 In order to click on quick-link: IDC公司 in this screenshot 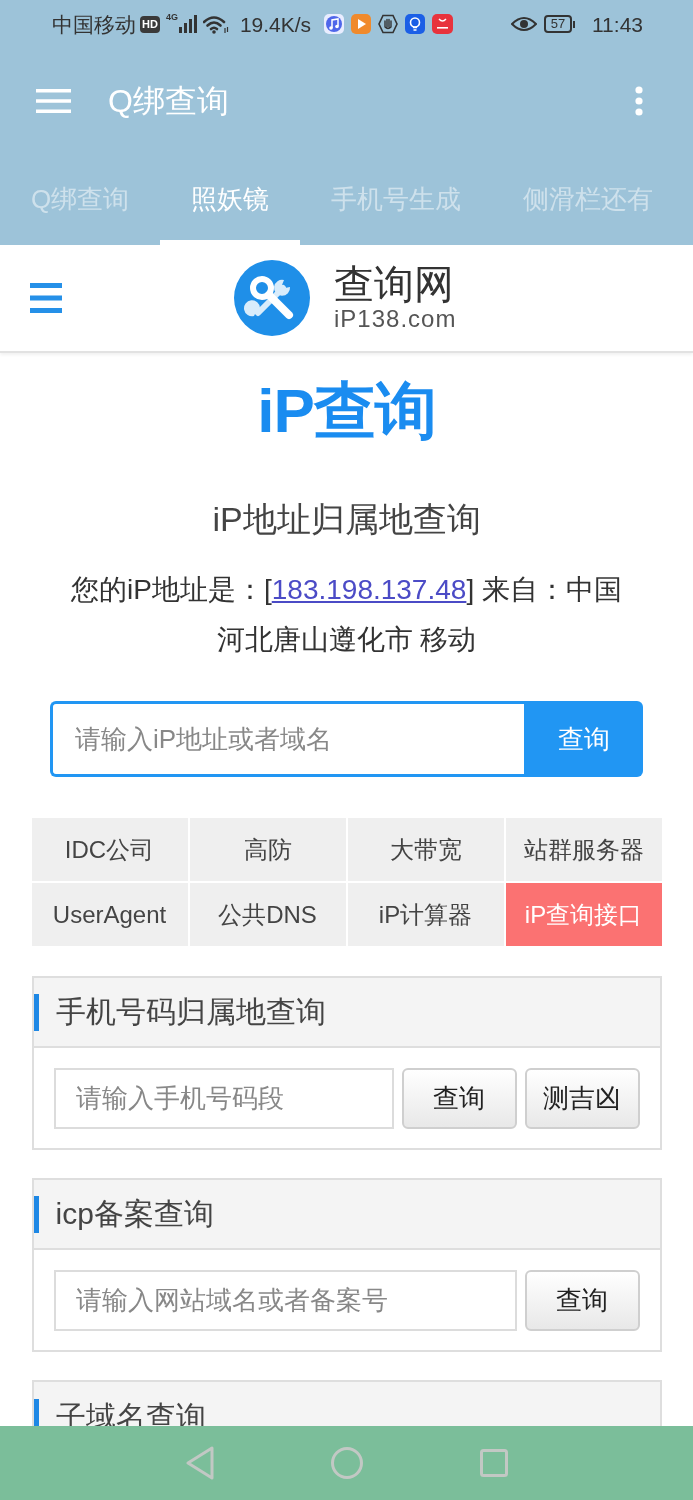, I will do `click(109, 849)`.